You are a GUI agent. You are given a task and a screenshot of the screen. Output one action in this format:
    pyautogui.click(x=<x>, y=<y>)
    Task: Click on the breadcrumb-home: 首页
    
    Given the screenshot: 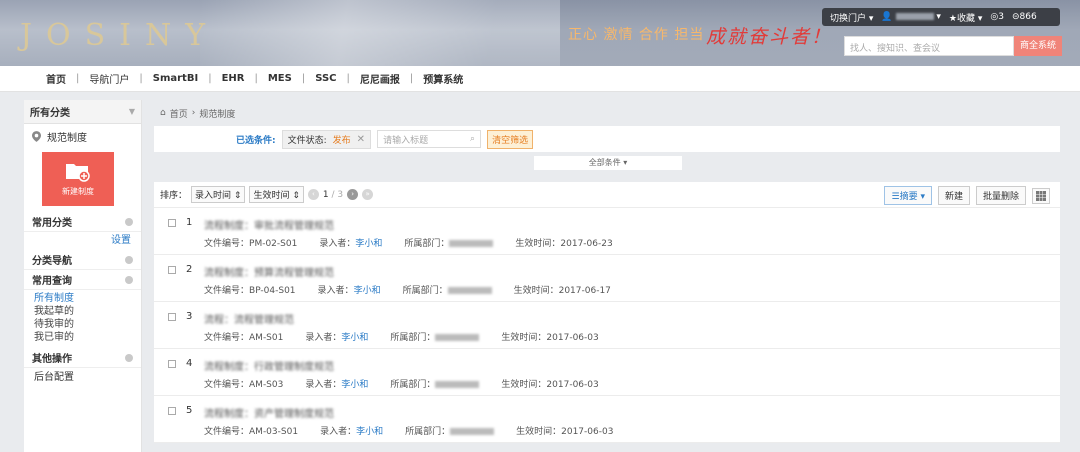 What is the action you would take?
    pyautogui.click(x=179, y=113)
    